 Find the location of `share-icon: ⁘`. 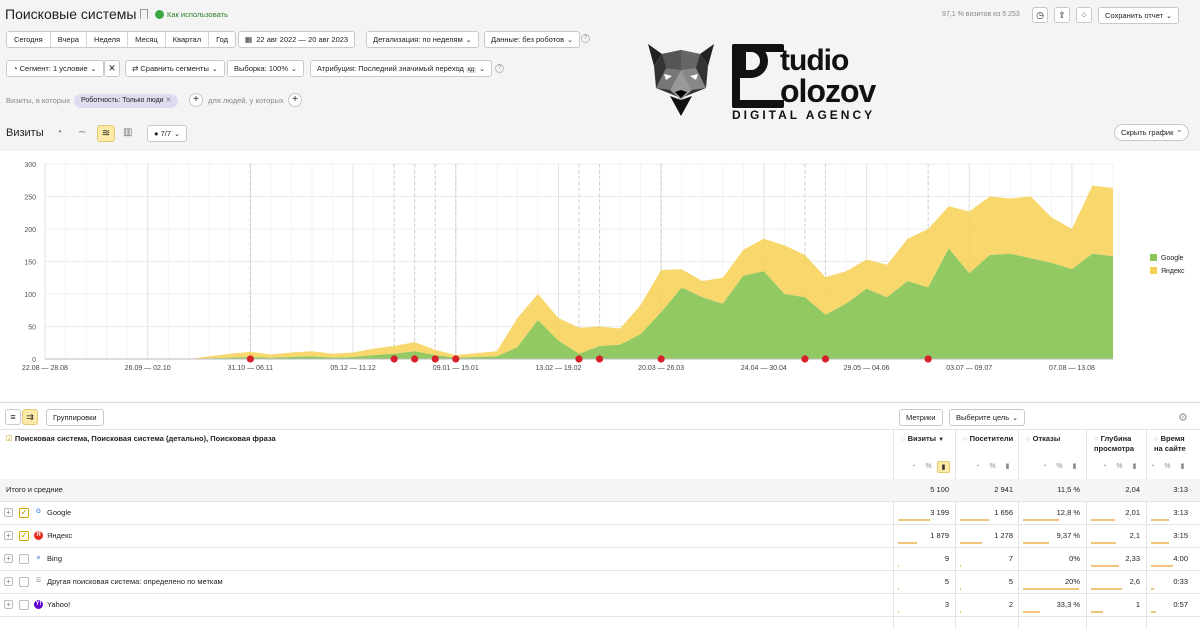

share-icon: ⁘ is located at coordinates (1084, 15).